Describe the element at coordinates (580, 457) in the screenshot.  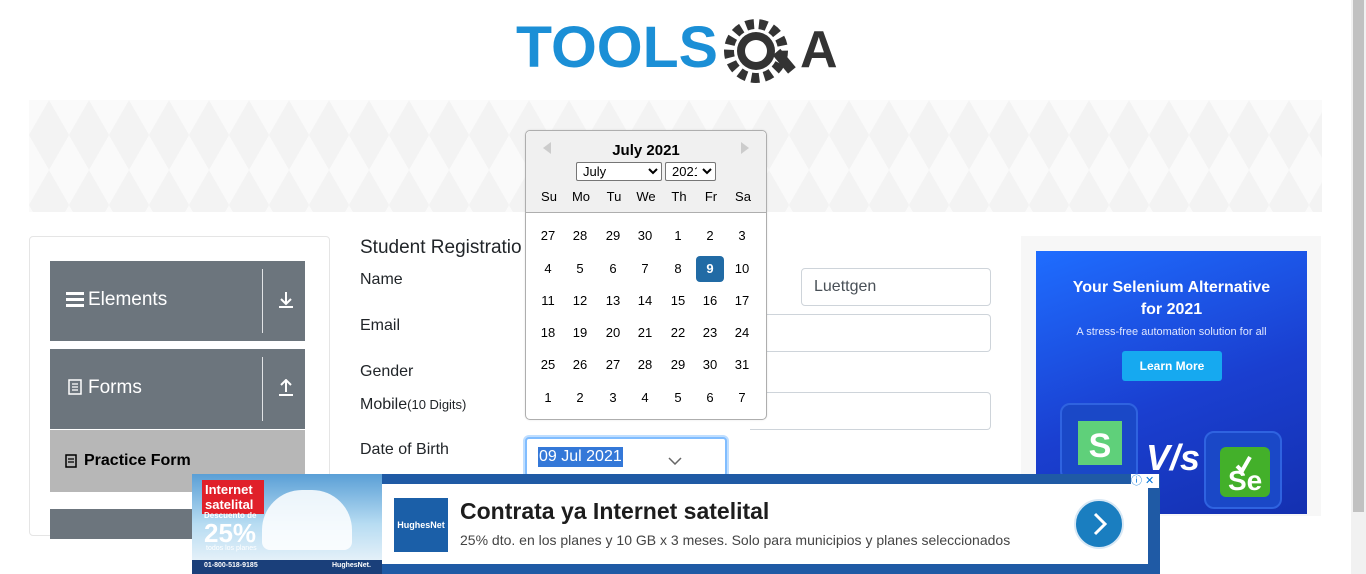
I see `dob-value: 09 Jul 2021` at that location.